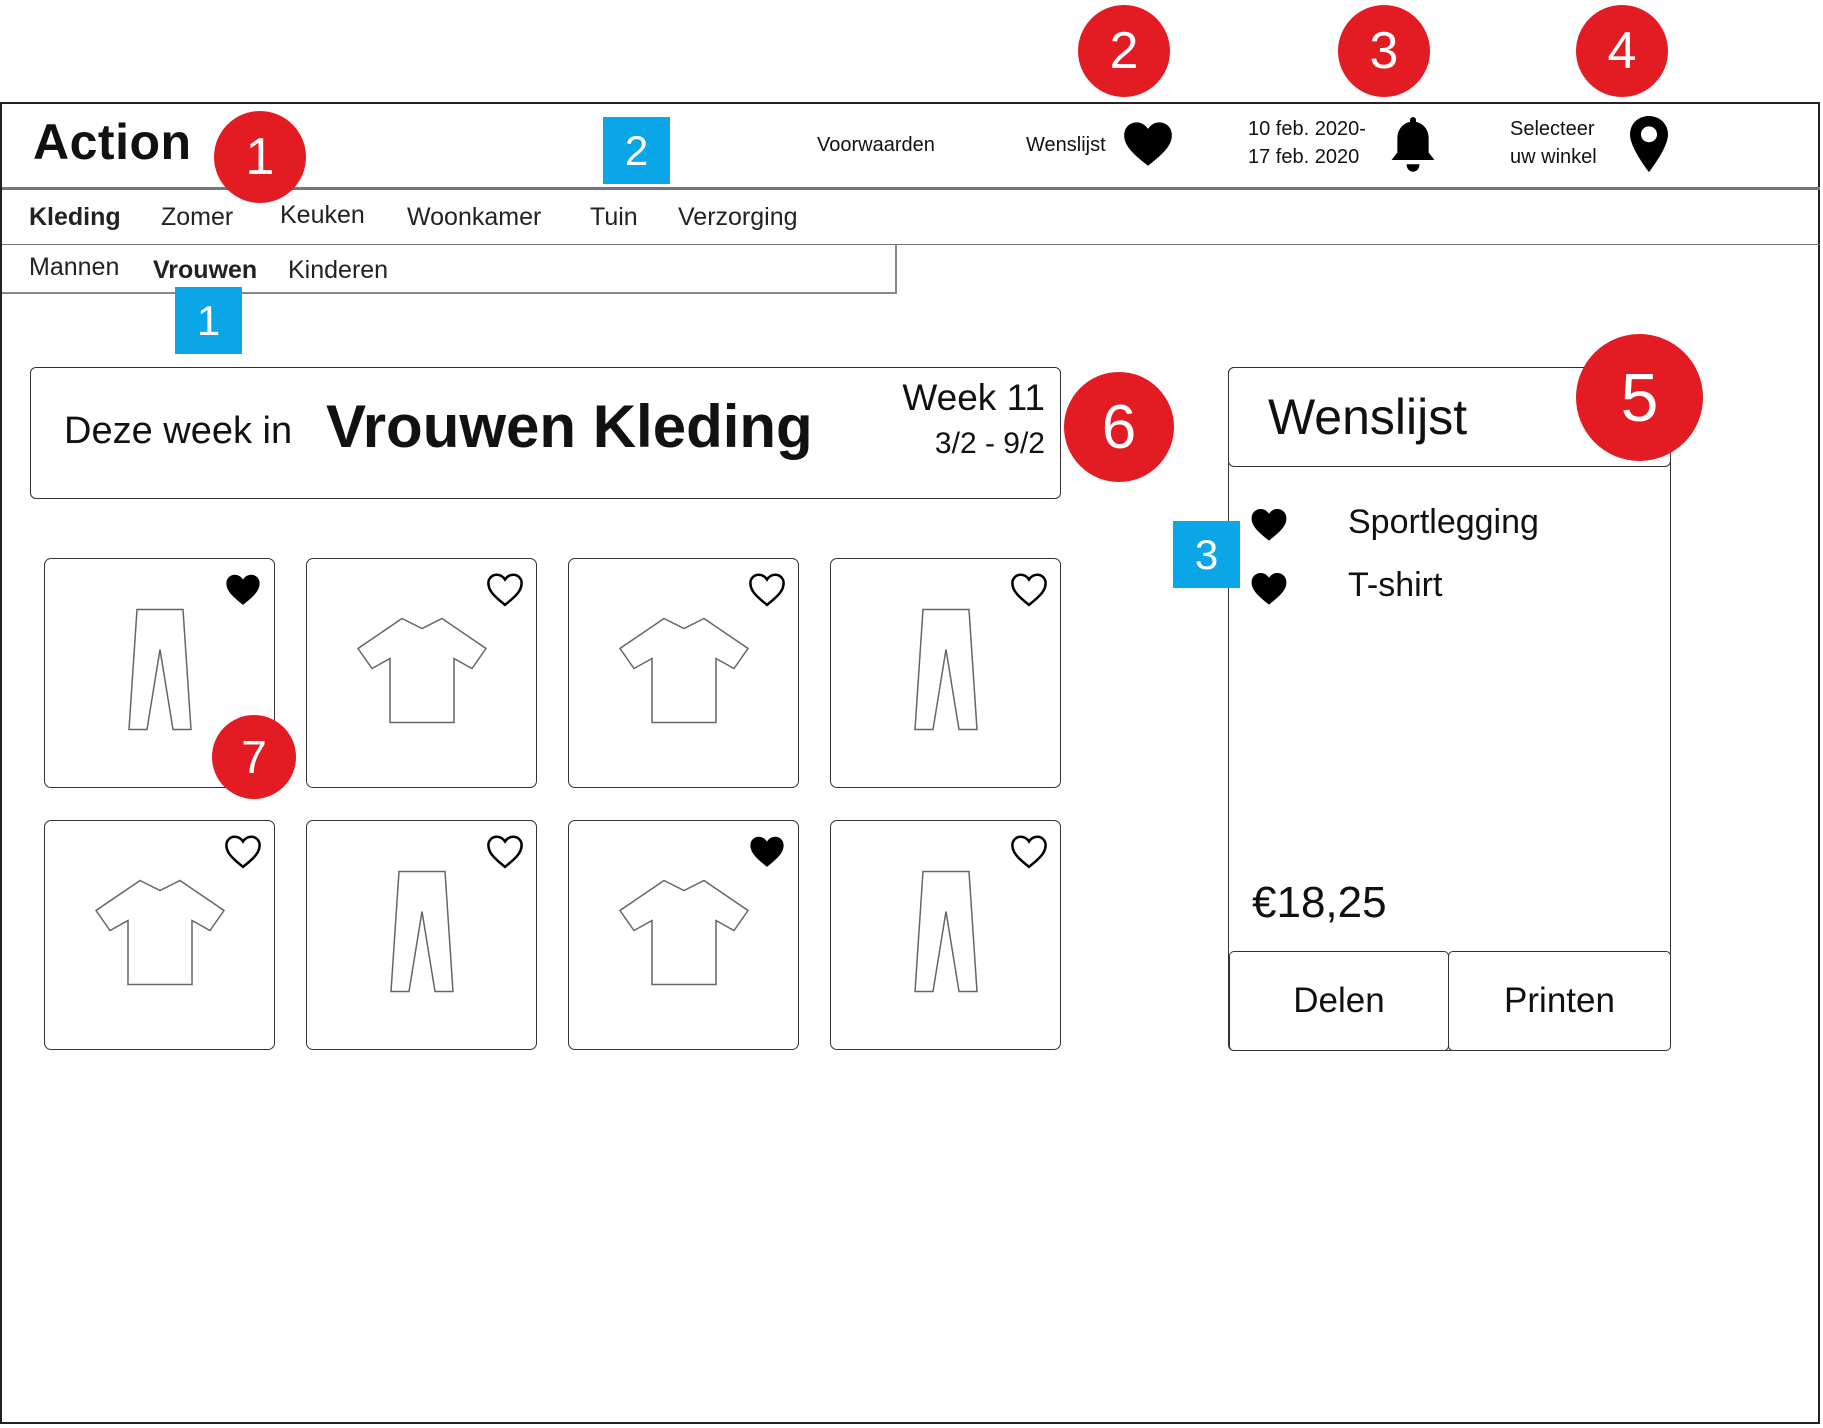 The image size is (1823, 1428). What do you see at coordinates (1119, 427) in the screenshot?
I see `annotation-marker: 6` at bounding box center [1119, 427].